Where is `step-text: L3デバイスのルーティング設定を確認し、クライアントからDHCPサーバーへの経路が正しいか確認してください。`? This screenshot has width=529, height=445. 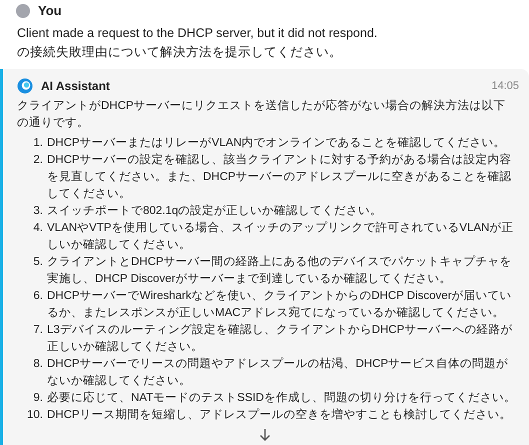
step-text: L3デバイスのルーティング設定を確認し、クライアントからDHCPサーバーへの経路が正しいか確認してください。 is located at coordinates (280, 338).